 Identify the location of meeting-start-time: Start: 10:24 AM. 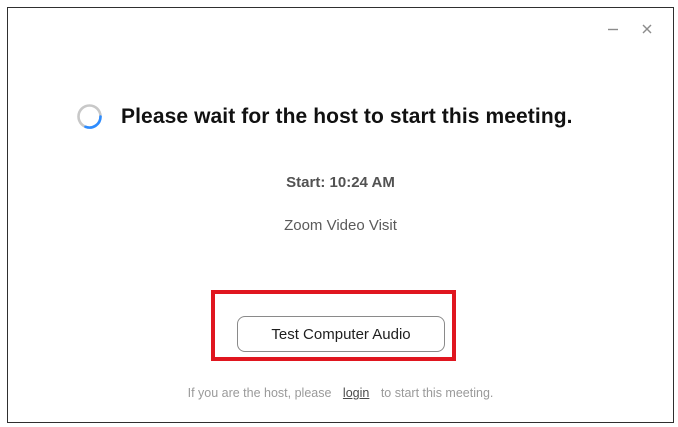
(340, 182).